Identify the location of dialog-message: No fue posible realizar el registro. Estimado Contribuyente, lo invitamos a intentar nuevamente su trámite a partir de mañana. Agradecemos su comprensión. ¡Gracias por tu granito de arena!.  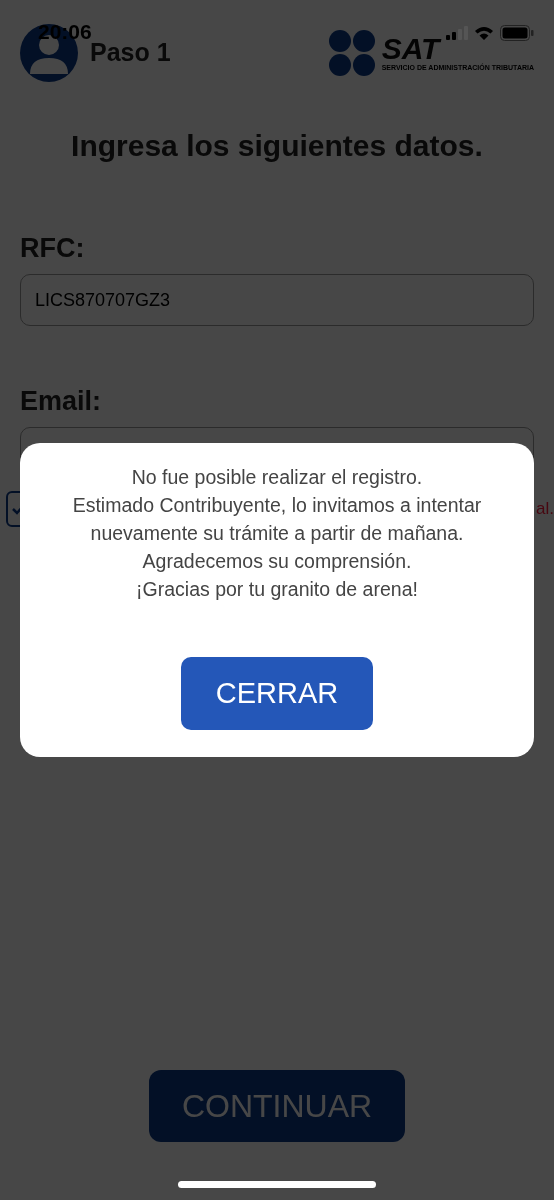
(277, 533).